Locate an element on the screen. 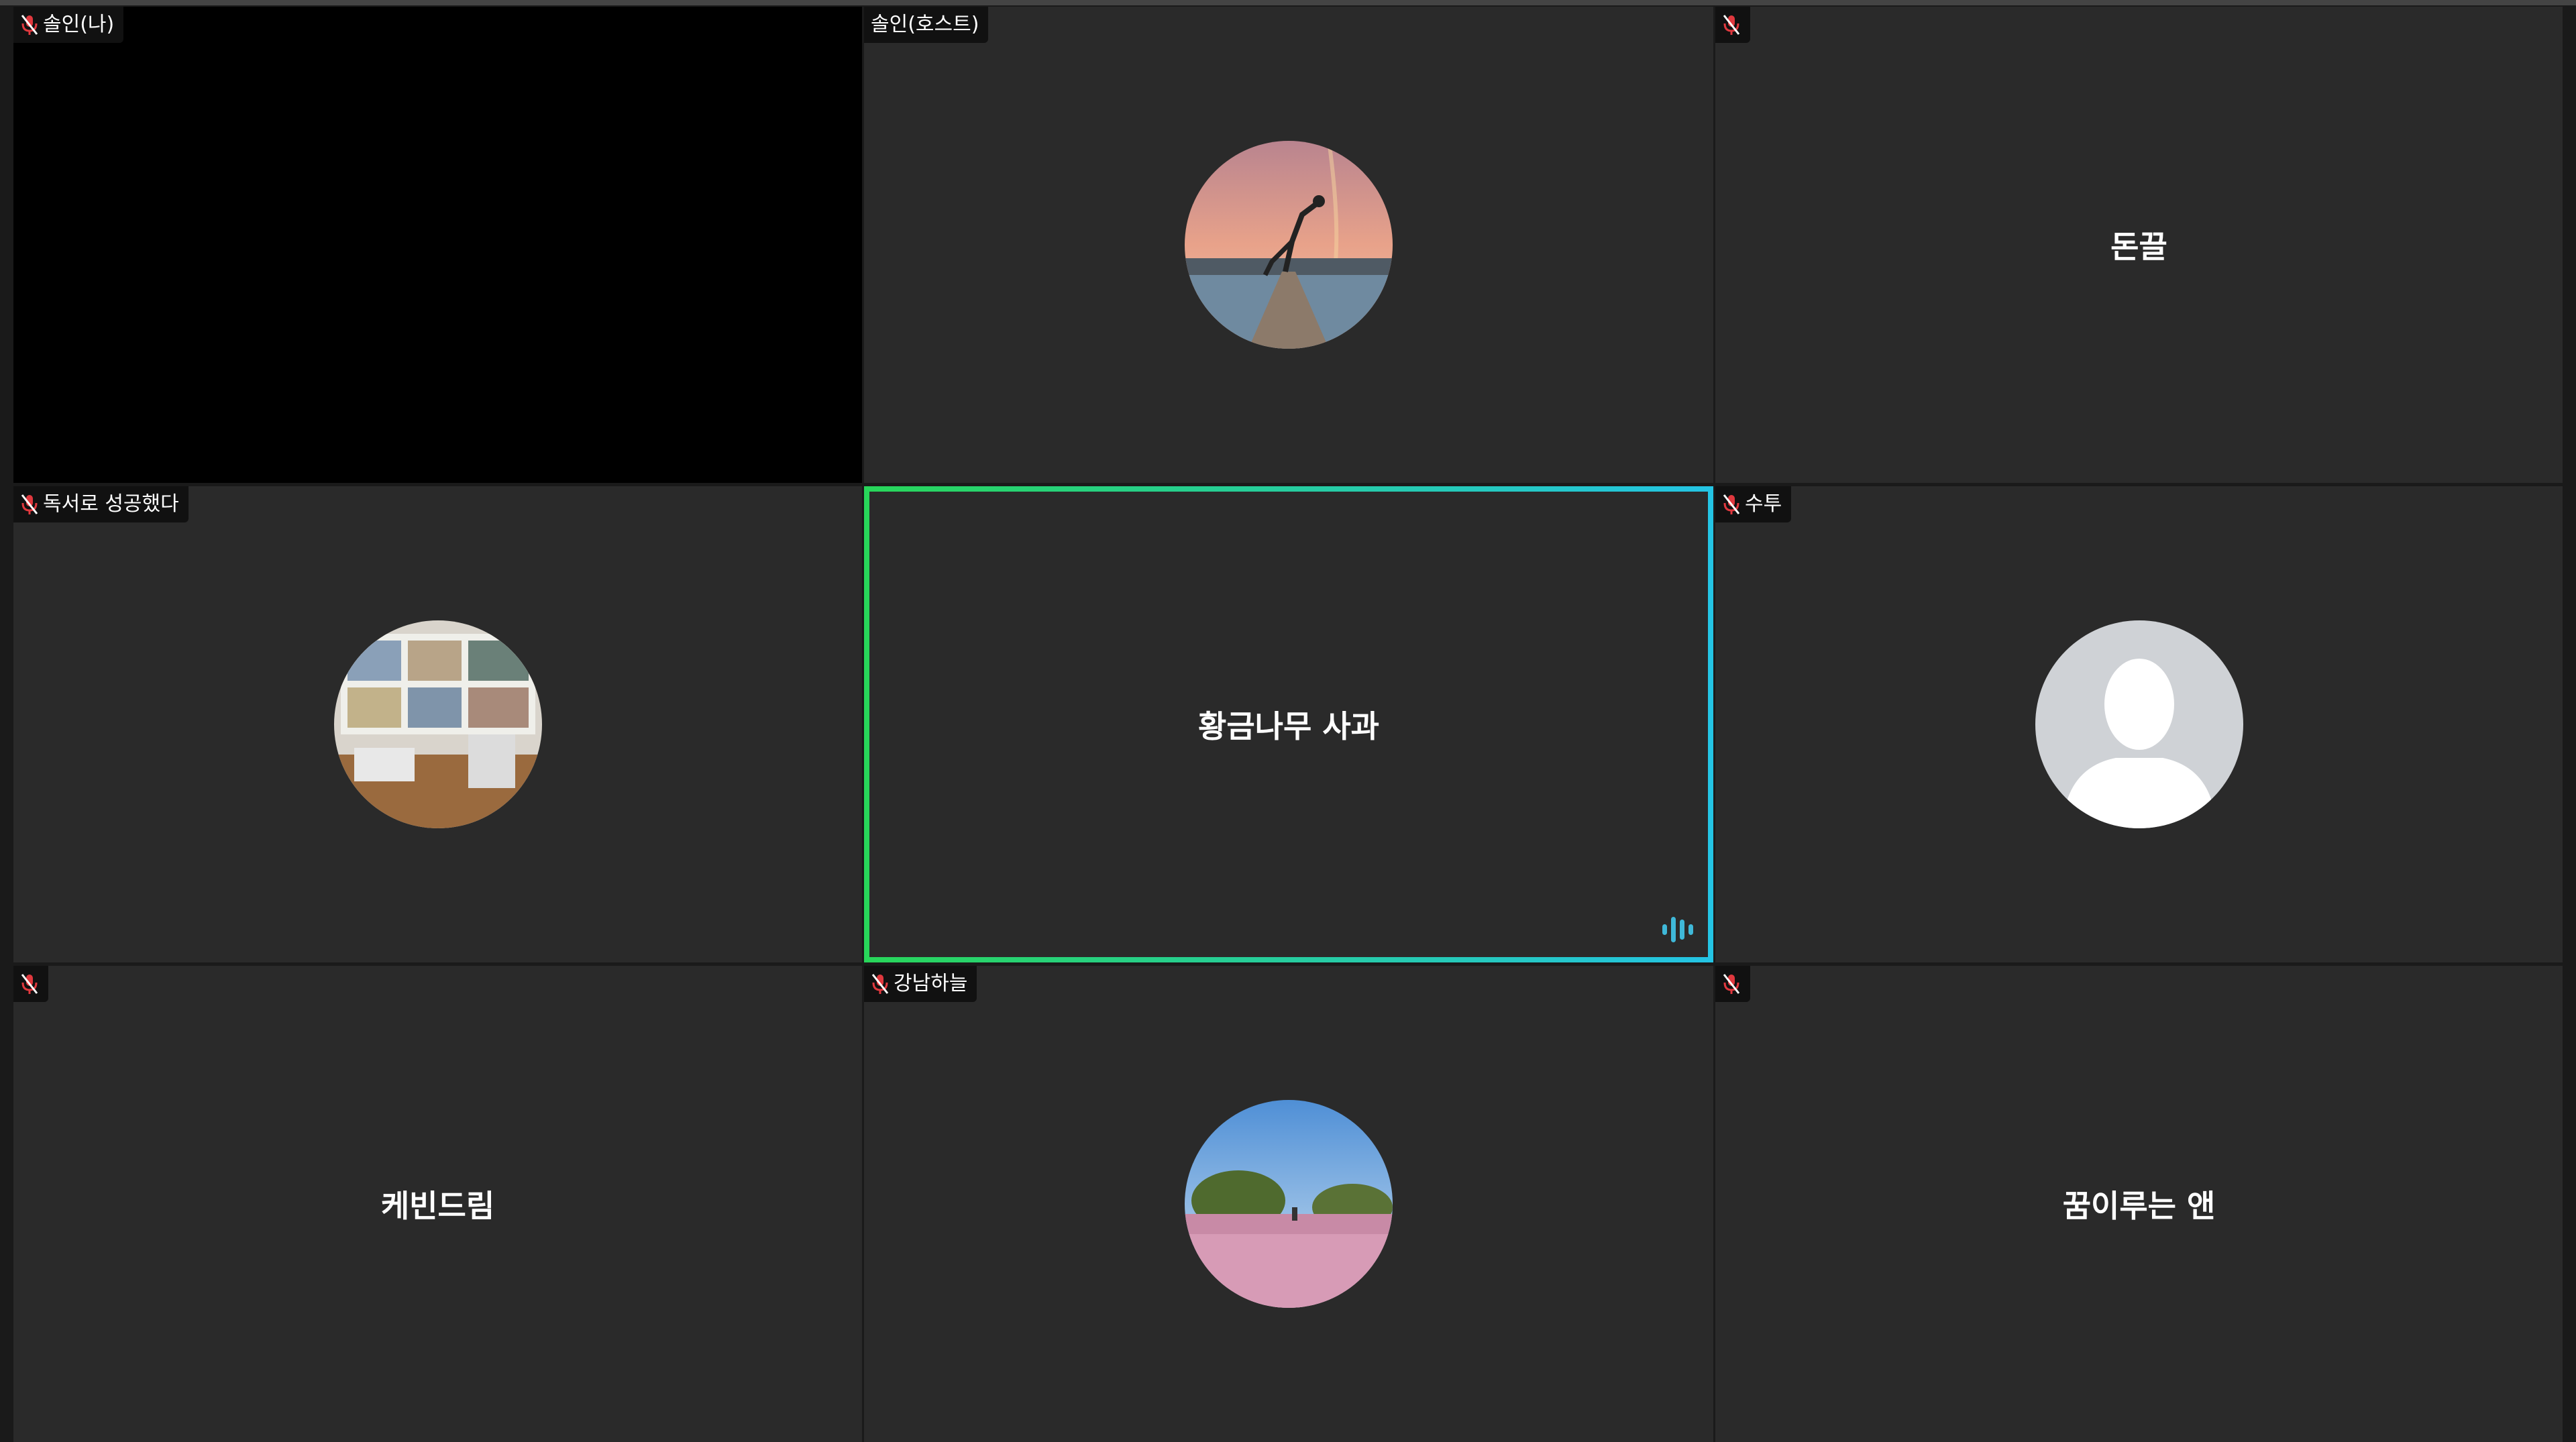 The image size is (2576, 1442). video-tile-host: 솔인(호스트) is located at coordinates (1288, 245).